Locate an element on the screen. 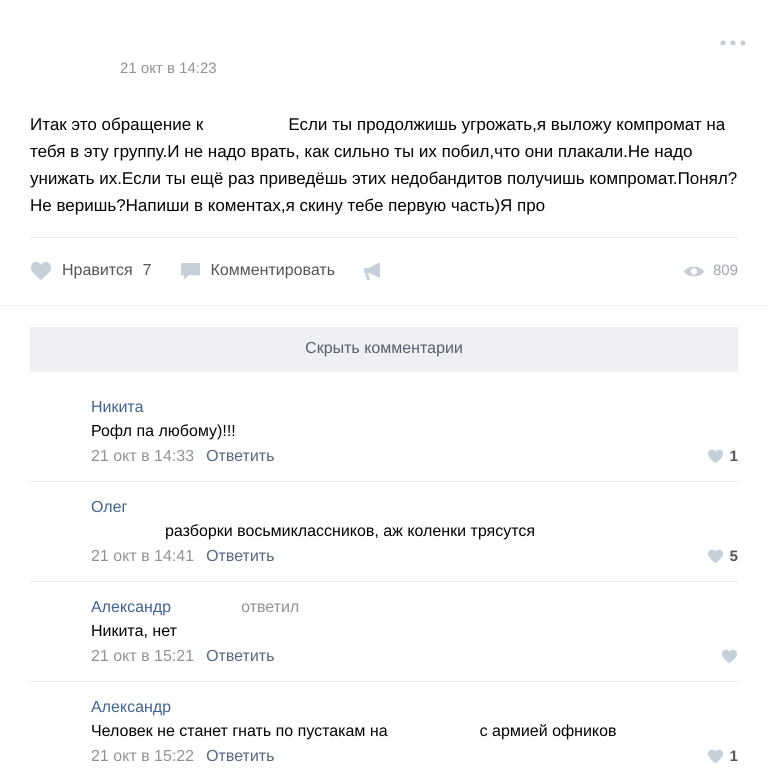 This screenshot has width=768, height=784. comment-button: Комментировать is located at coordinates (258, 271).